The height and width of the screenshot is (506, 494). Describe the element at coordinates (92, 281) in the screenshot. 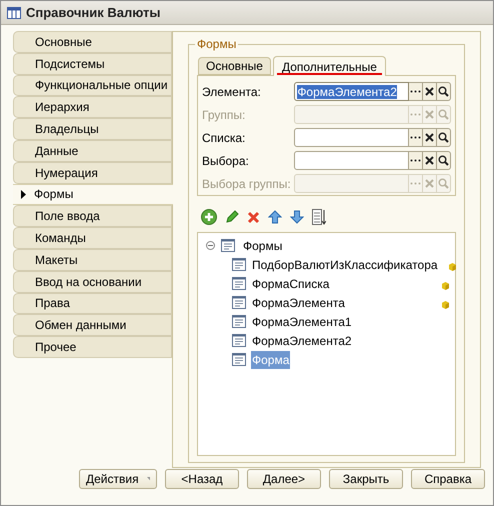

I see `section-tab: Ввод на основании` at that location.